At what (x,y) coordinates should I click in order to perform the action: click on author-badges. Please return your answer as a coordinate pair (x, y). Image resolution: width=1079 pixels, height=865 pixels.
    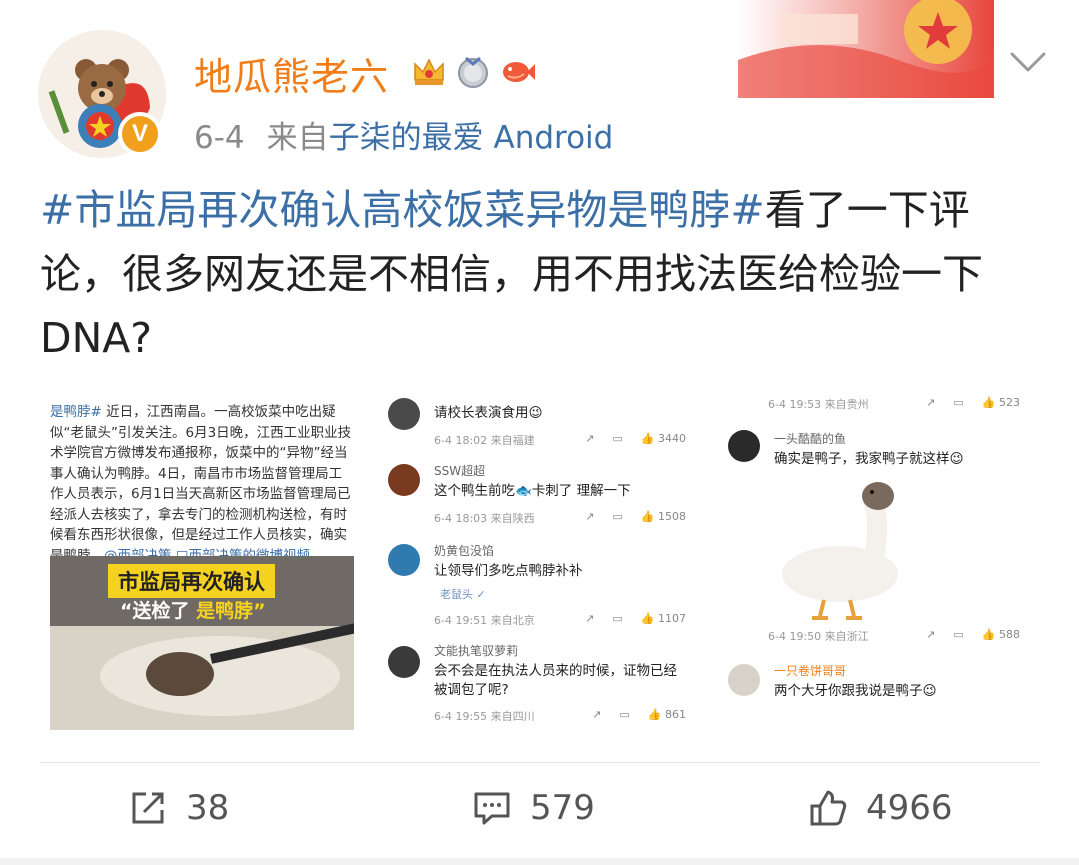
    Looking at the image, I should click on (473, 71).